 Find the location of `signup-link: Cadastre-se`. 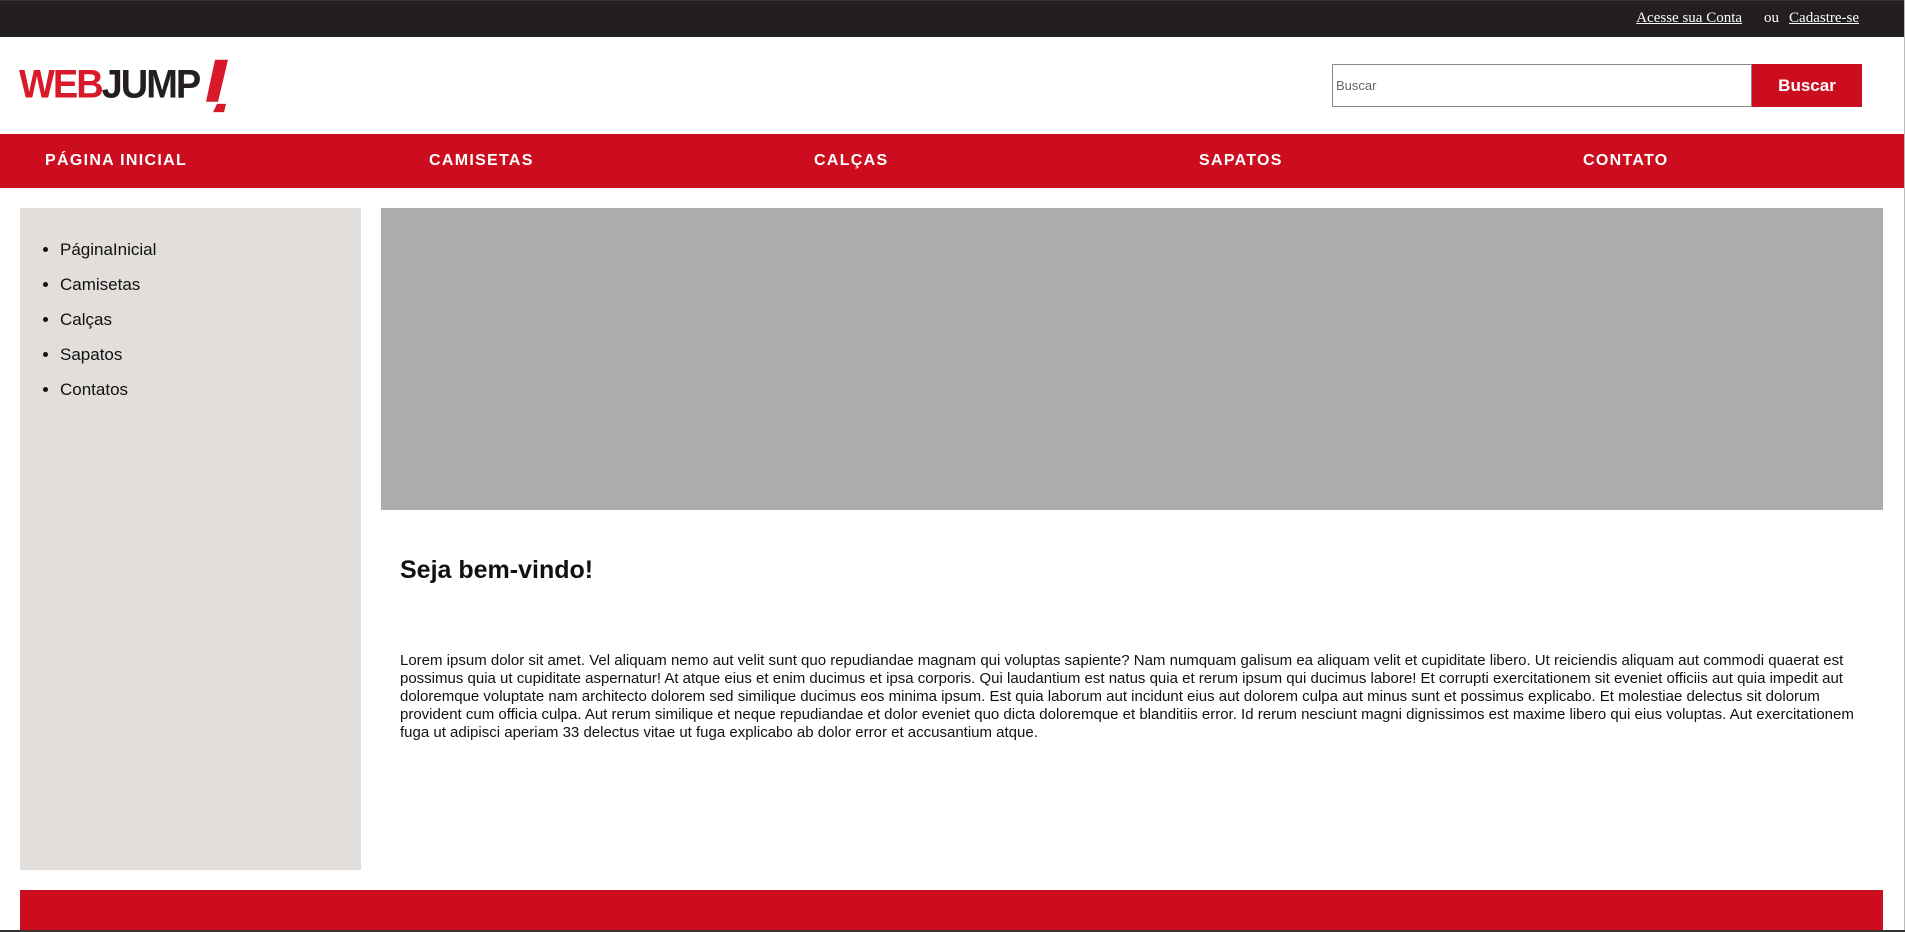

signup-link: Cadastre-se is located at coordinates (1824, 18).